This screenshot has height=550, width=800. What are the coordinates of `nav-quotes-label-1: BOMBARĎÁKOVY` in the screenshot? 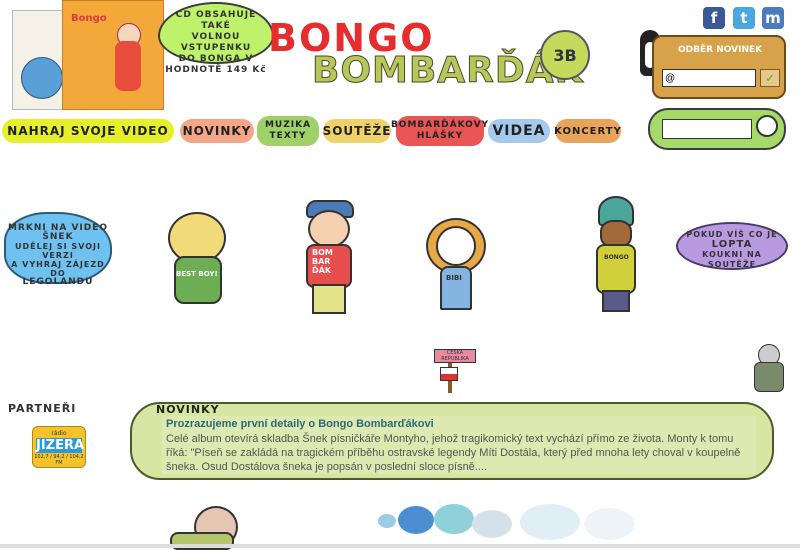 It's located at (440, 125).